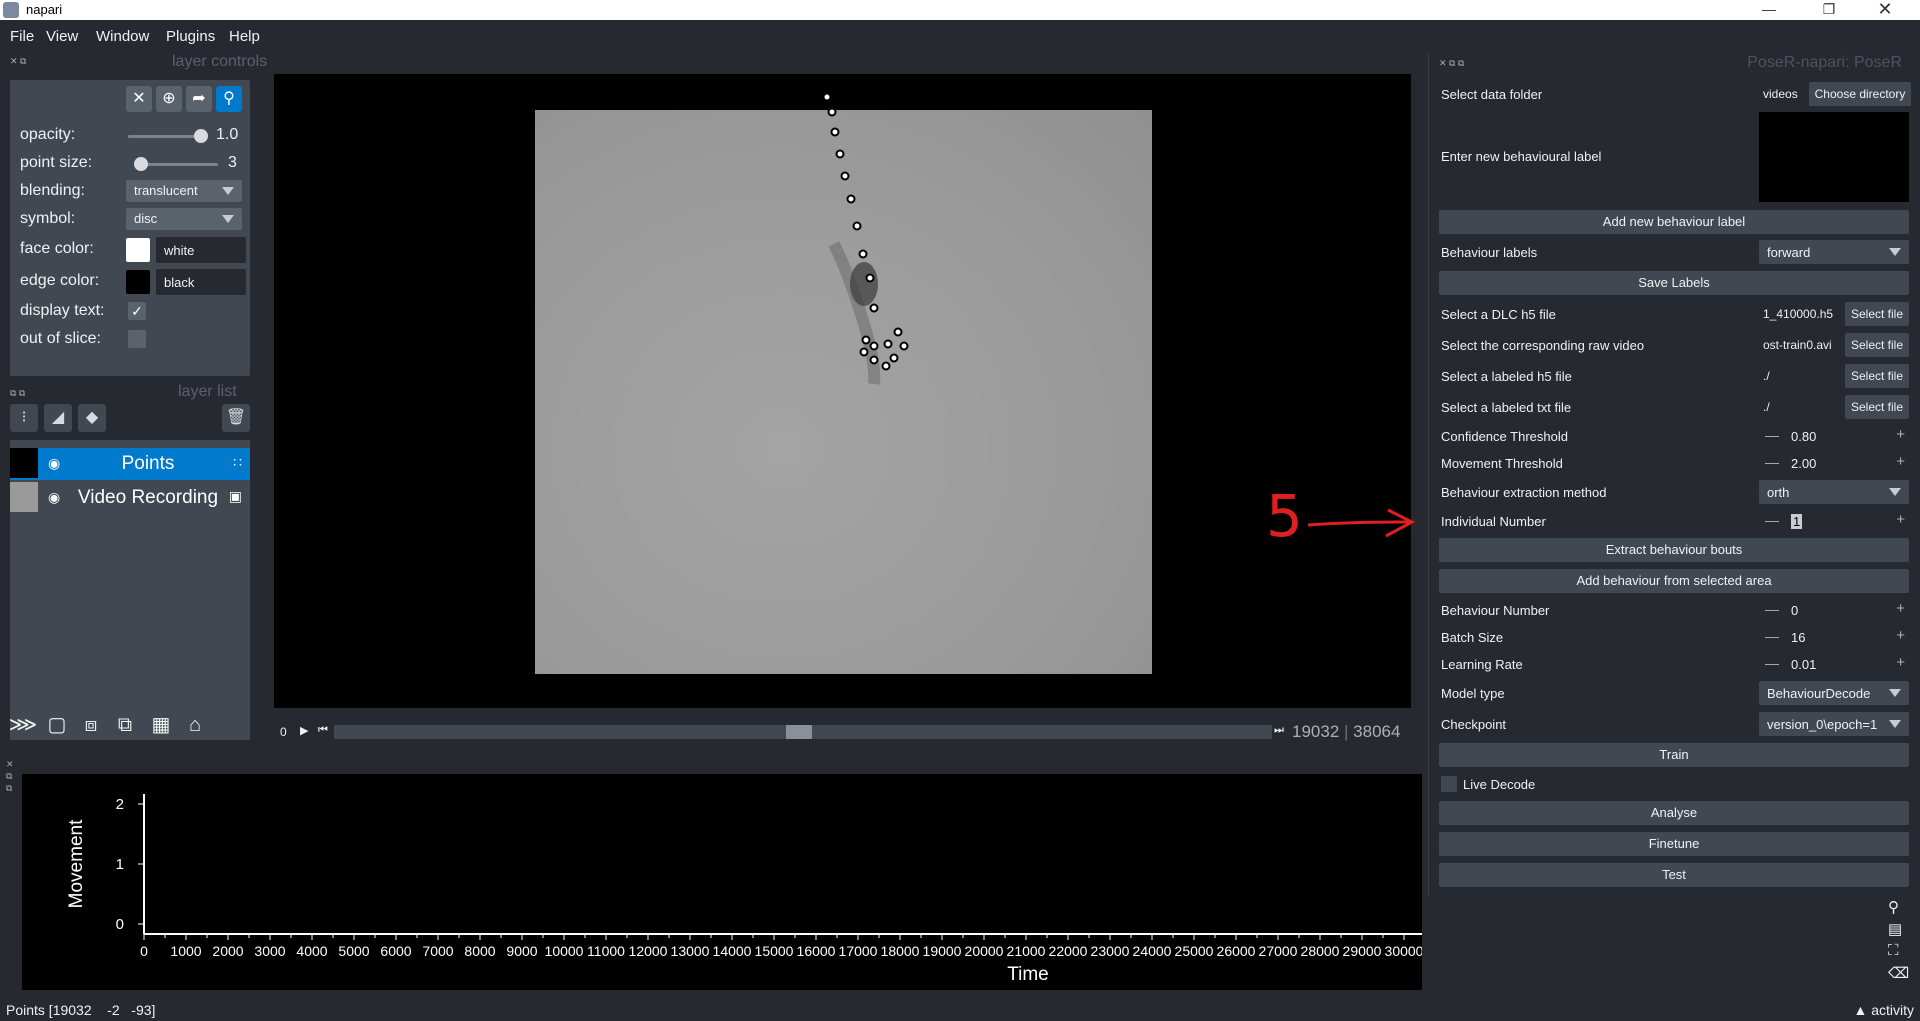  I want to click on data-folder-field: videos, so click(1782, 94).